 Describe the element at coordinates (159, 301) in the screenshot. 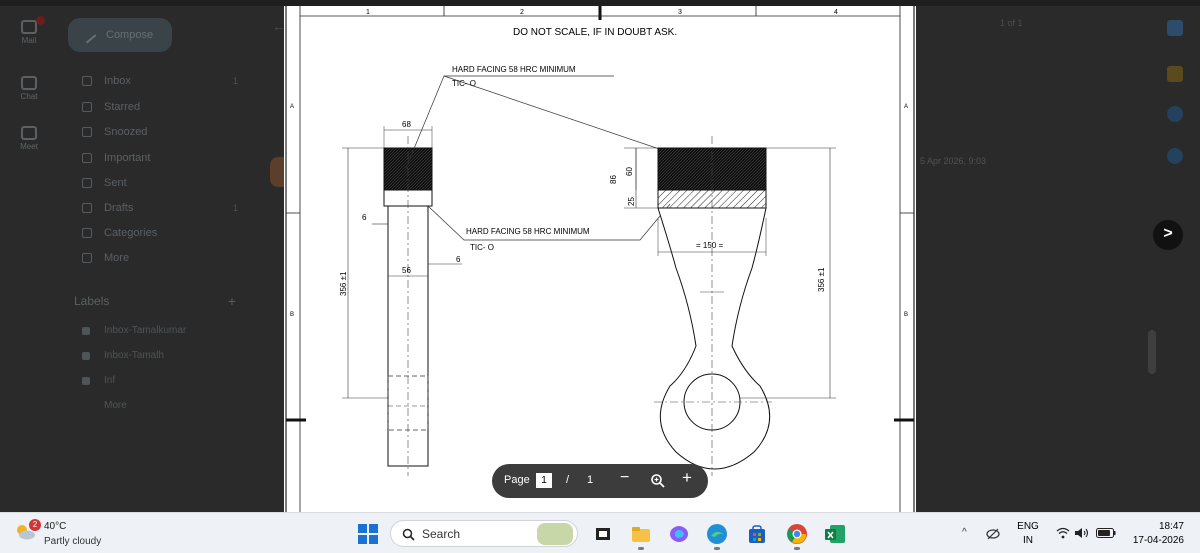

I see `labels-heading: Labels +` at that location.